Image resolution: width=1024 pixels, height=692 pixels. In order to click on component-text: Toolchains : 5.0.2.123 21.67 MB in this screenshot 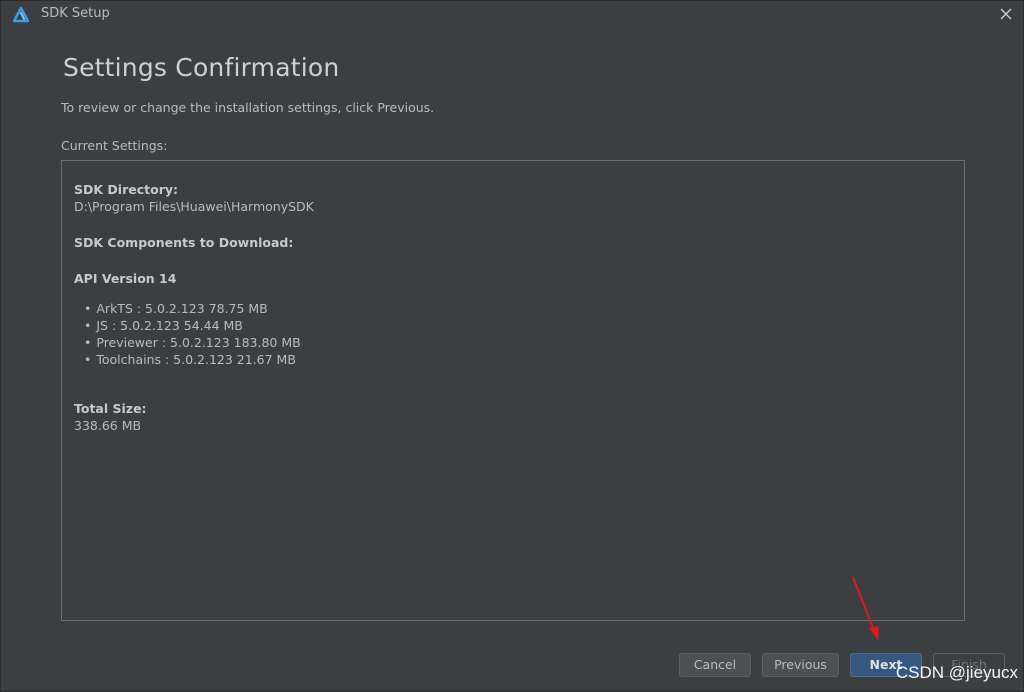, I will do `click(196, 359)`.